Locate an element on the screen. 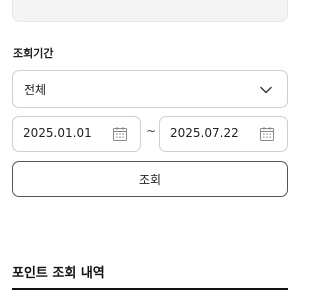 This screenshot has height=300, width=320. top-info-box is located at coordinates (150, 11).